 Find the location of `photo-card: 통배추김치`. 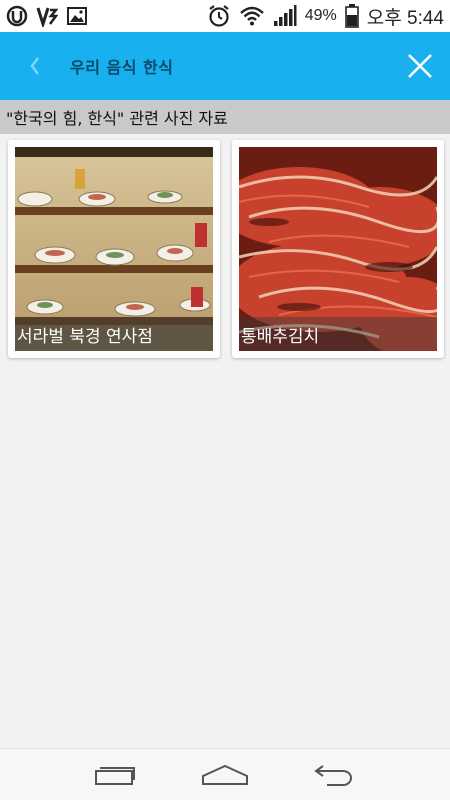

photo-card: 통배추김치 is located at coordinates (338, 249).